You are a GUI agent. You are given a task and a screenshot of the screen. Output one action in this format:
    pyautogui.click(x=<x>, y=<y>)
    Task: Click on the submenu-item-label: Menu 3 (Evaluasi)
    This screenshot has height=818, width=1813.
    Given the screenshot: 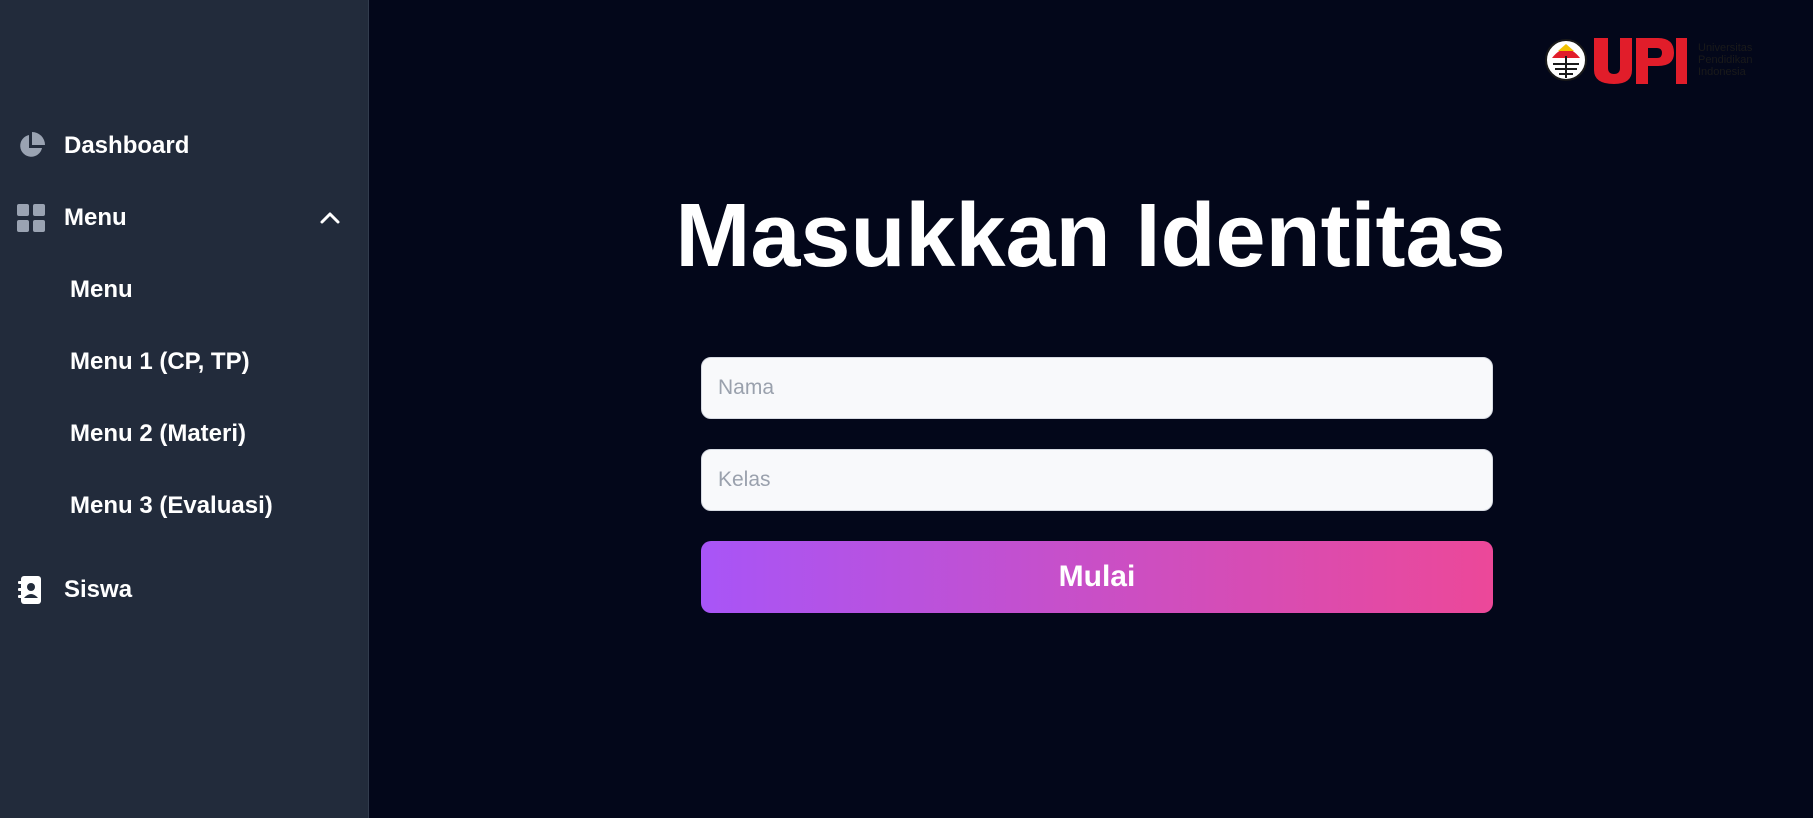 What is the action you would take?
    pyautogui.click(x=171, y=505)
    